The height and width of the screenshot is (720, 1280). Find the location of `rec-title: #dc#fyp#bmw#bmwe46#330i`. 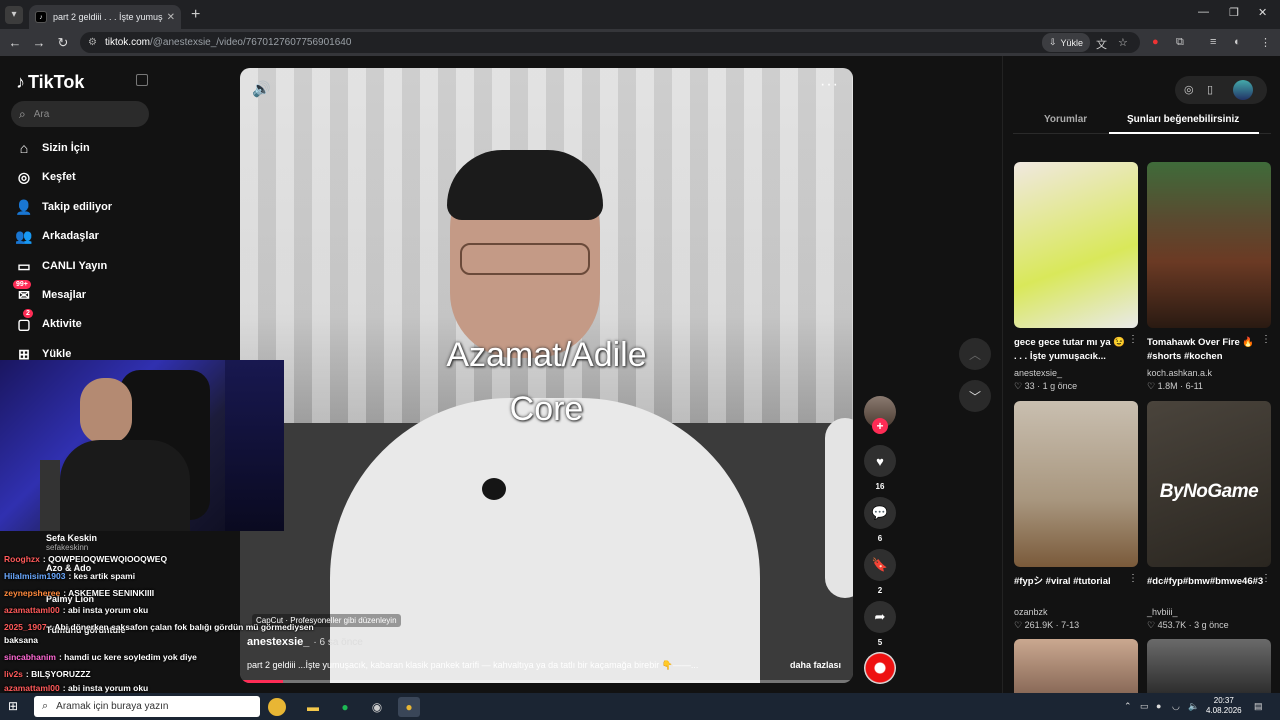

rec-title: #dc#fyp#bmw#bmwe46#330i is located at coordinates (1205, 581).